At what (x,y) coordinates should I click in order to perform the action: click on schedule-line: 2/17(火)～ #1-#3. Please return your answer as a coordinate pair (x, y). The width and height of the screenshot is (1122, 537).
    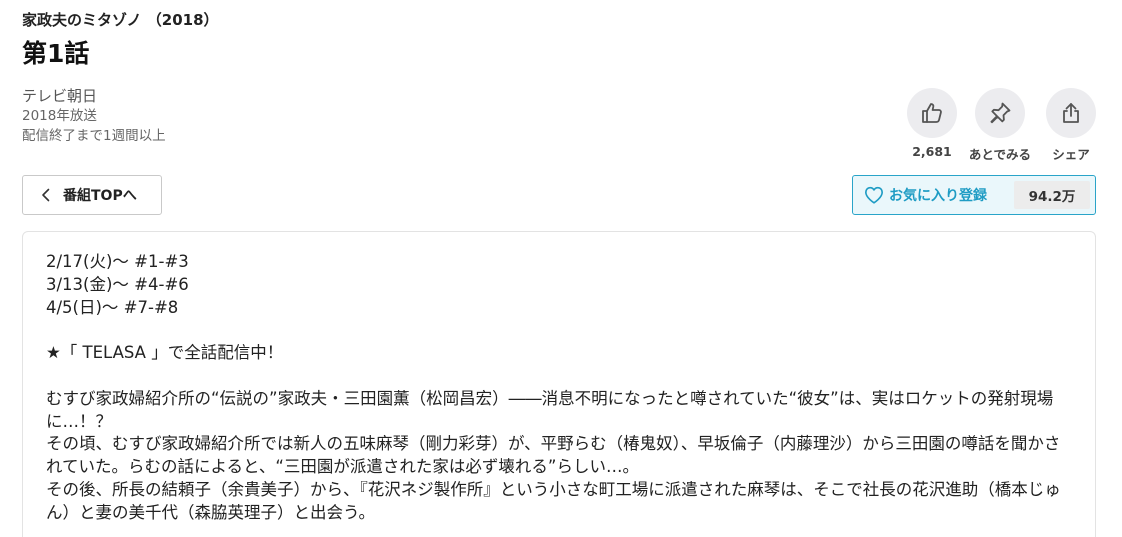
    Looking at the image, I should click on (117, 261).